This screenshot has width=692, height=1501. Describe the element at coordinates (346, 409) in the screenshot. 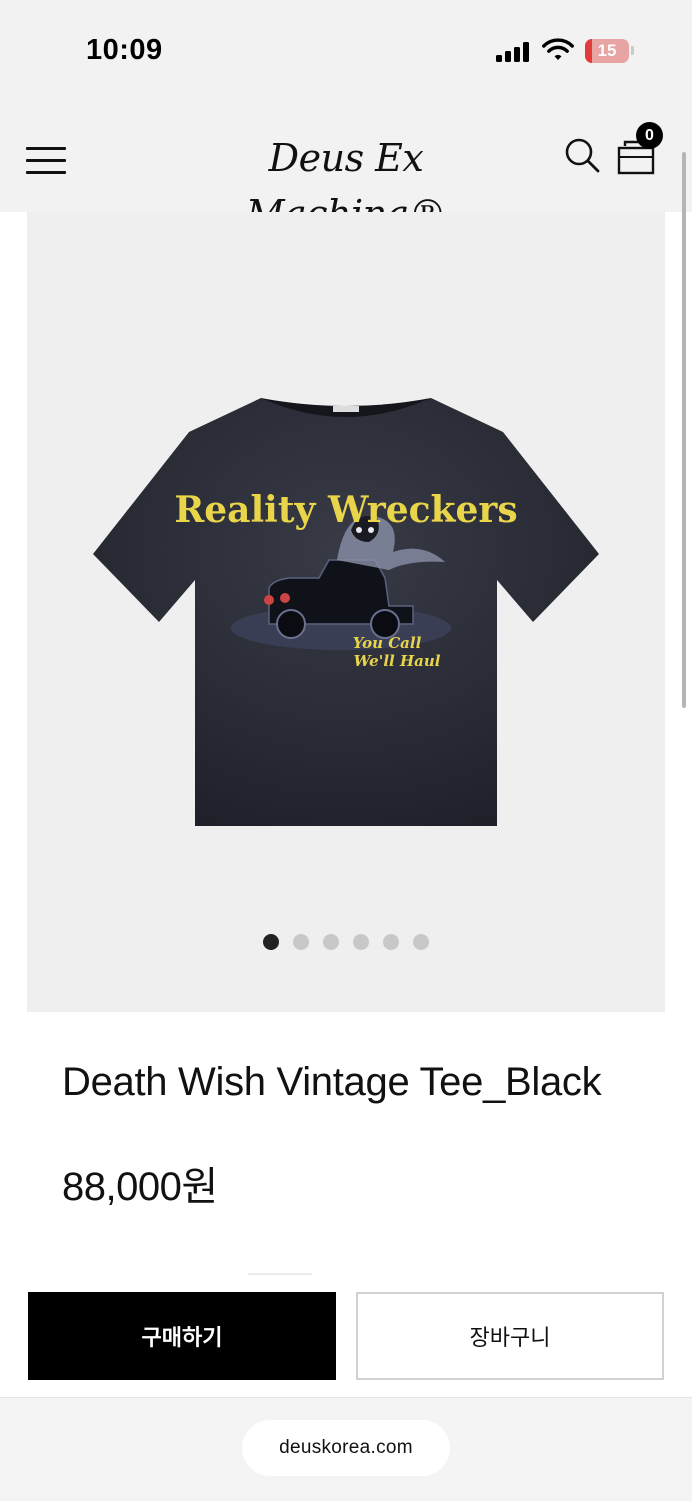

I see `neck-label` at that location.